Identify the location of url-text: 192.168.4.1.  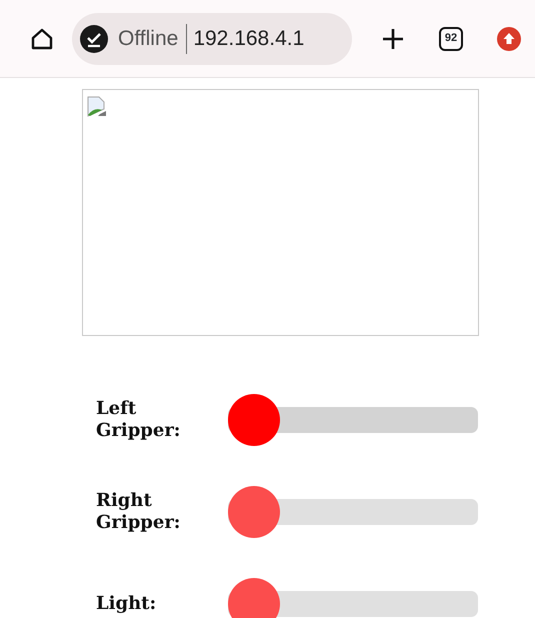
(248, 39).